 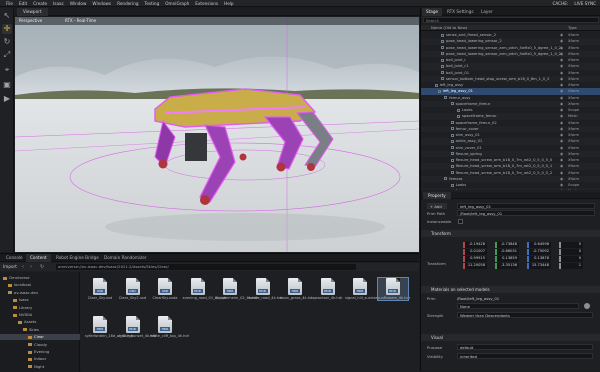 What do you see at coordinates (7, 55) in the screenshot?
I see `scale-icon: ⤢` at bounding box center [7, 55].